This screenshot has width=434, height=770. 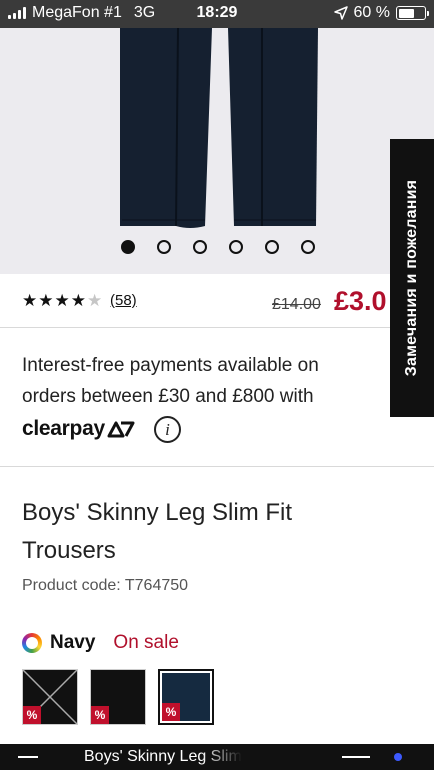 I want to click on product-code: Product code: T764750, so click(x=105, y=585).